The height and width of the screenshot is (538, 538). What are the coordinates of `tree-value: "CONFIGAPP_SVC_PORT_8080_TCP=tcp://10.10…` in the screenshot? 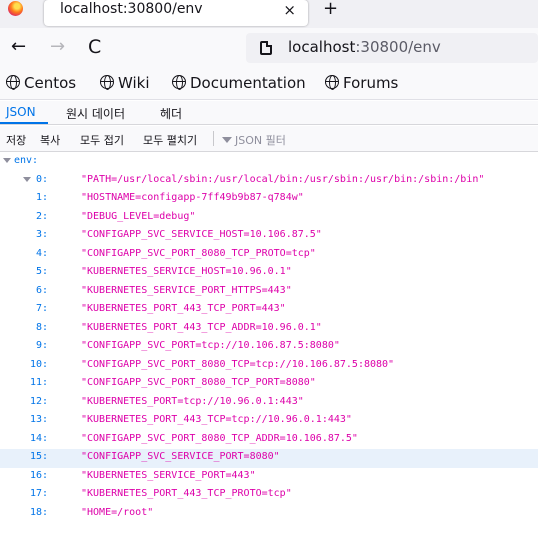 It's located at (238, 364).